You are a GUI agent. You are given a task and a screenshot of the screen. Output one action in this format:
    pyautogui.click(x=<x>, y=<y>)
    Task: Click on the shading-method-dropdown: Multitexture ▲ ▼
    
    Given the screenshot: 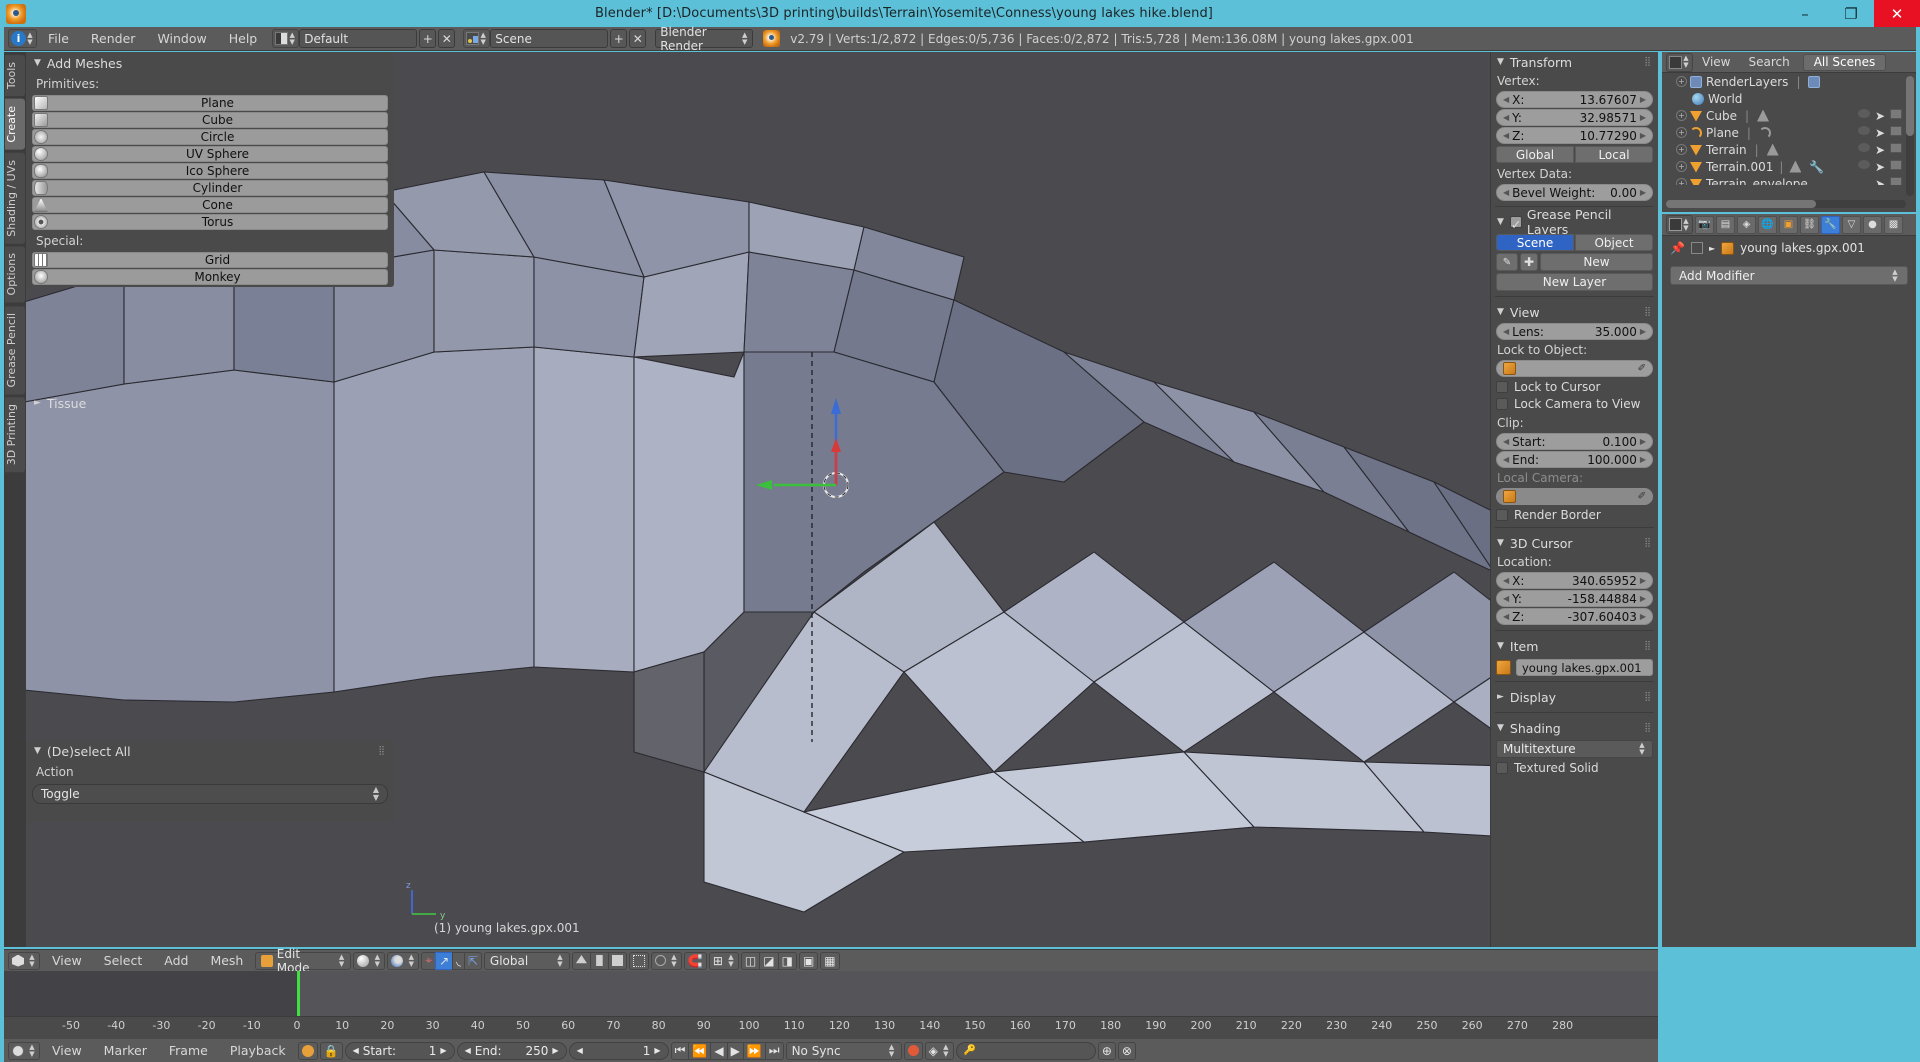 What is the action you would take?
    pyautogui.click(x=1574, y=749)
    